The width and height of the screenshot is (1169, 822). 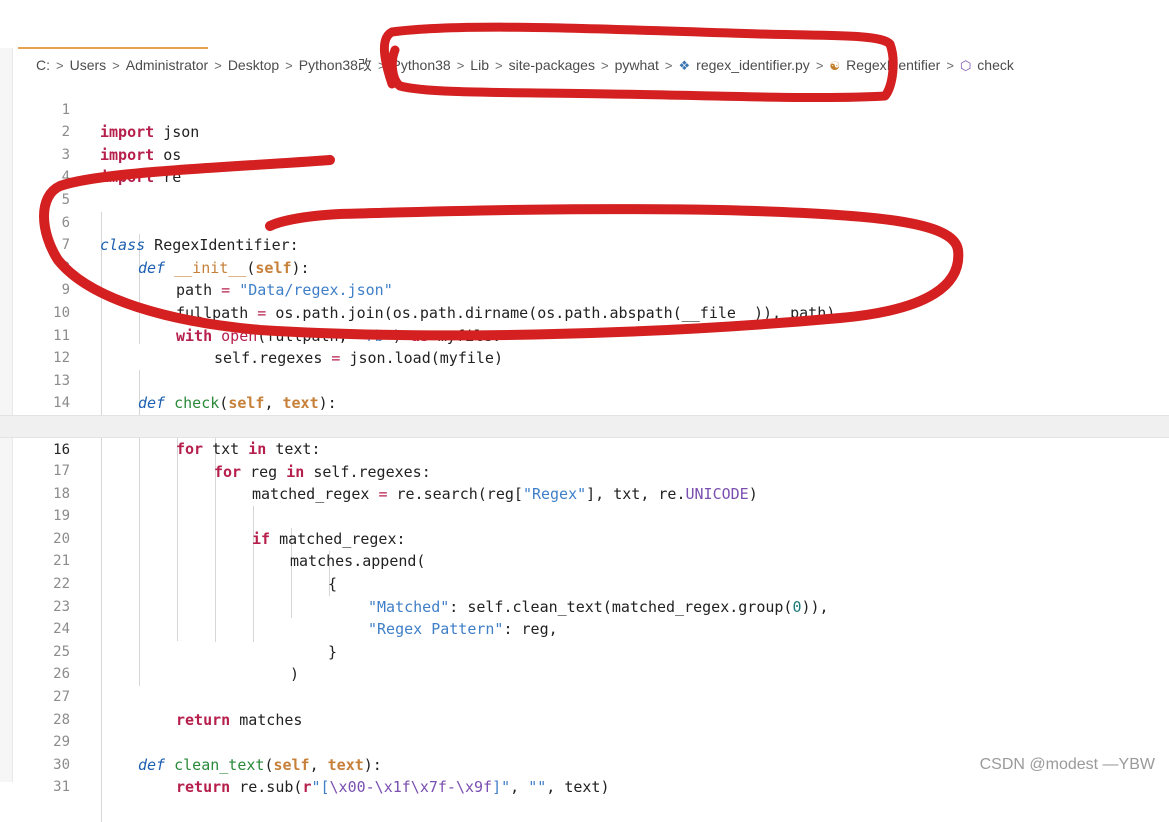 I want to click on watermark: CSDN @modest —YBW, so click(x=1067, y=764).